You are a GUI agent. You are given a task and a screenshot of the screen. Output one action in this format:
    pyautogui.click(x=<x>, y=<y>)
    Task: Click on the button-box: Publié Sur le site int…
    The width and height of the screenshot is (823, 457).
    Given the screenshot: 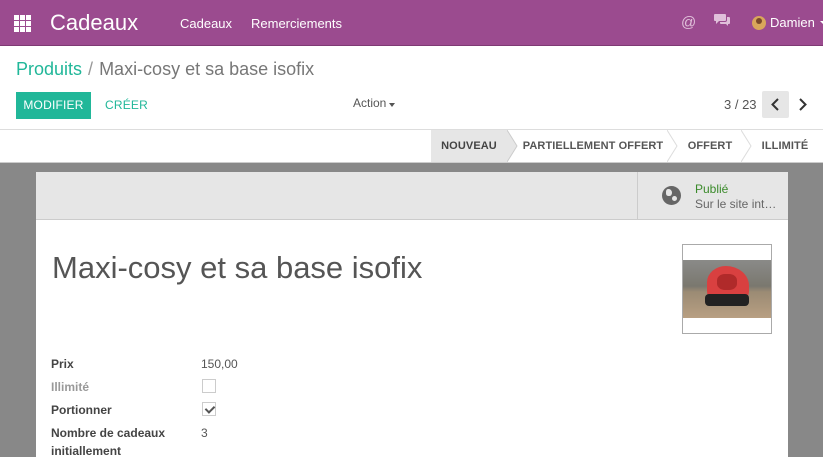 What is the action you would take?
    pyautogui.click(x=412, y=196)
    